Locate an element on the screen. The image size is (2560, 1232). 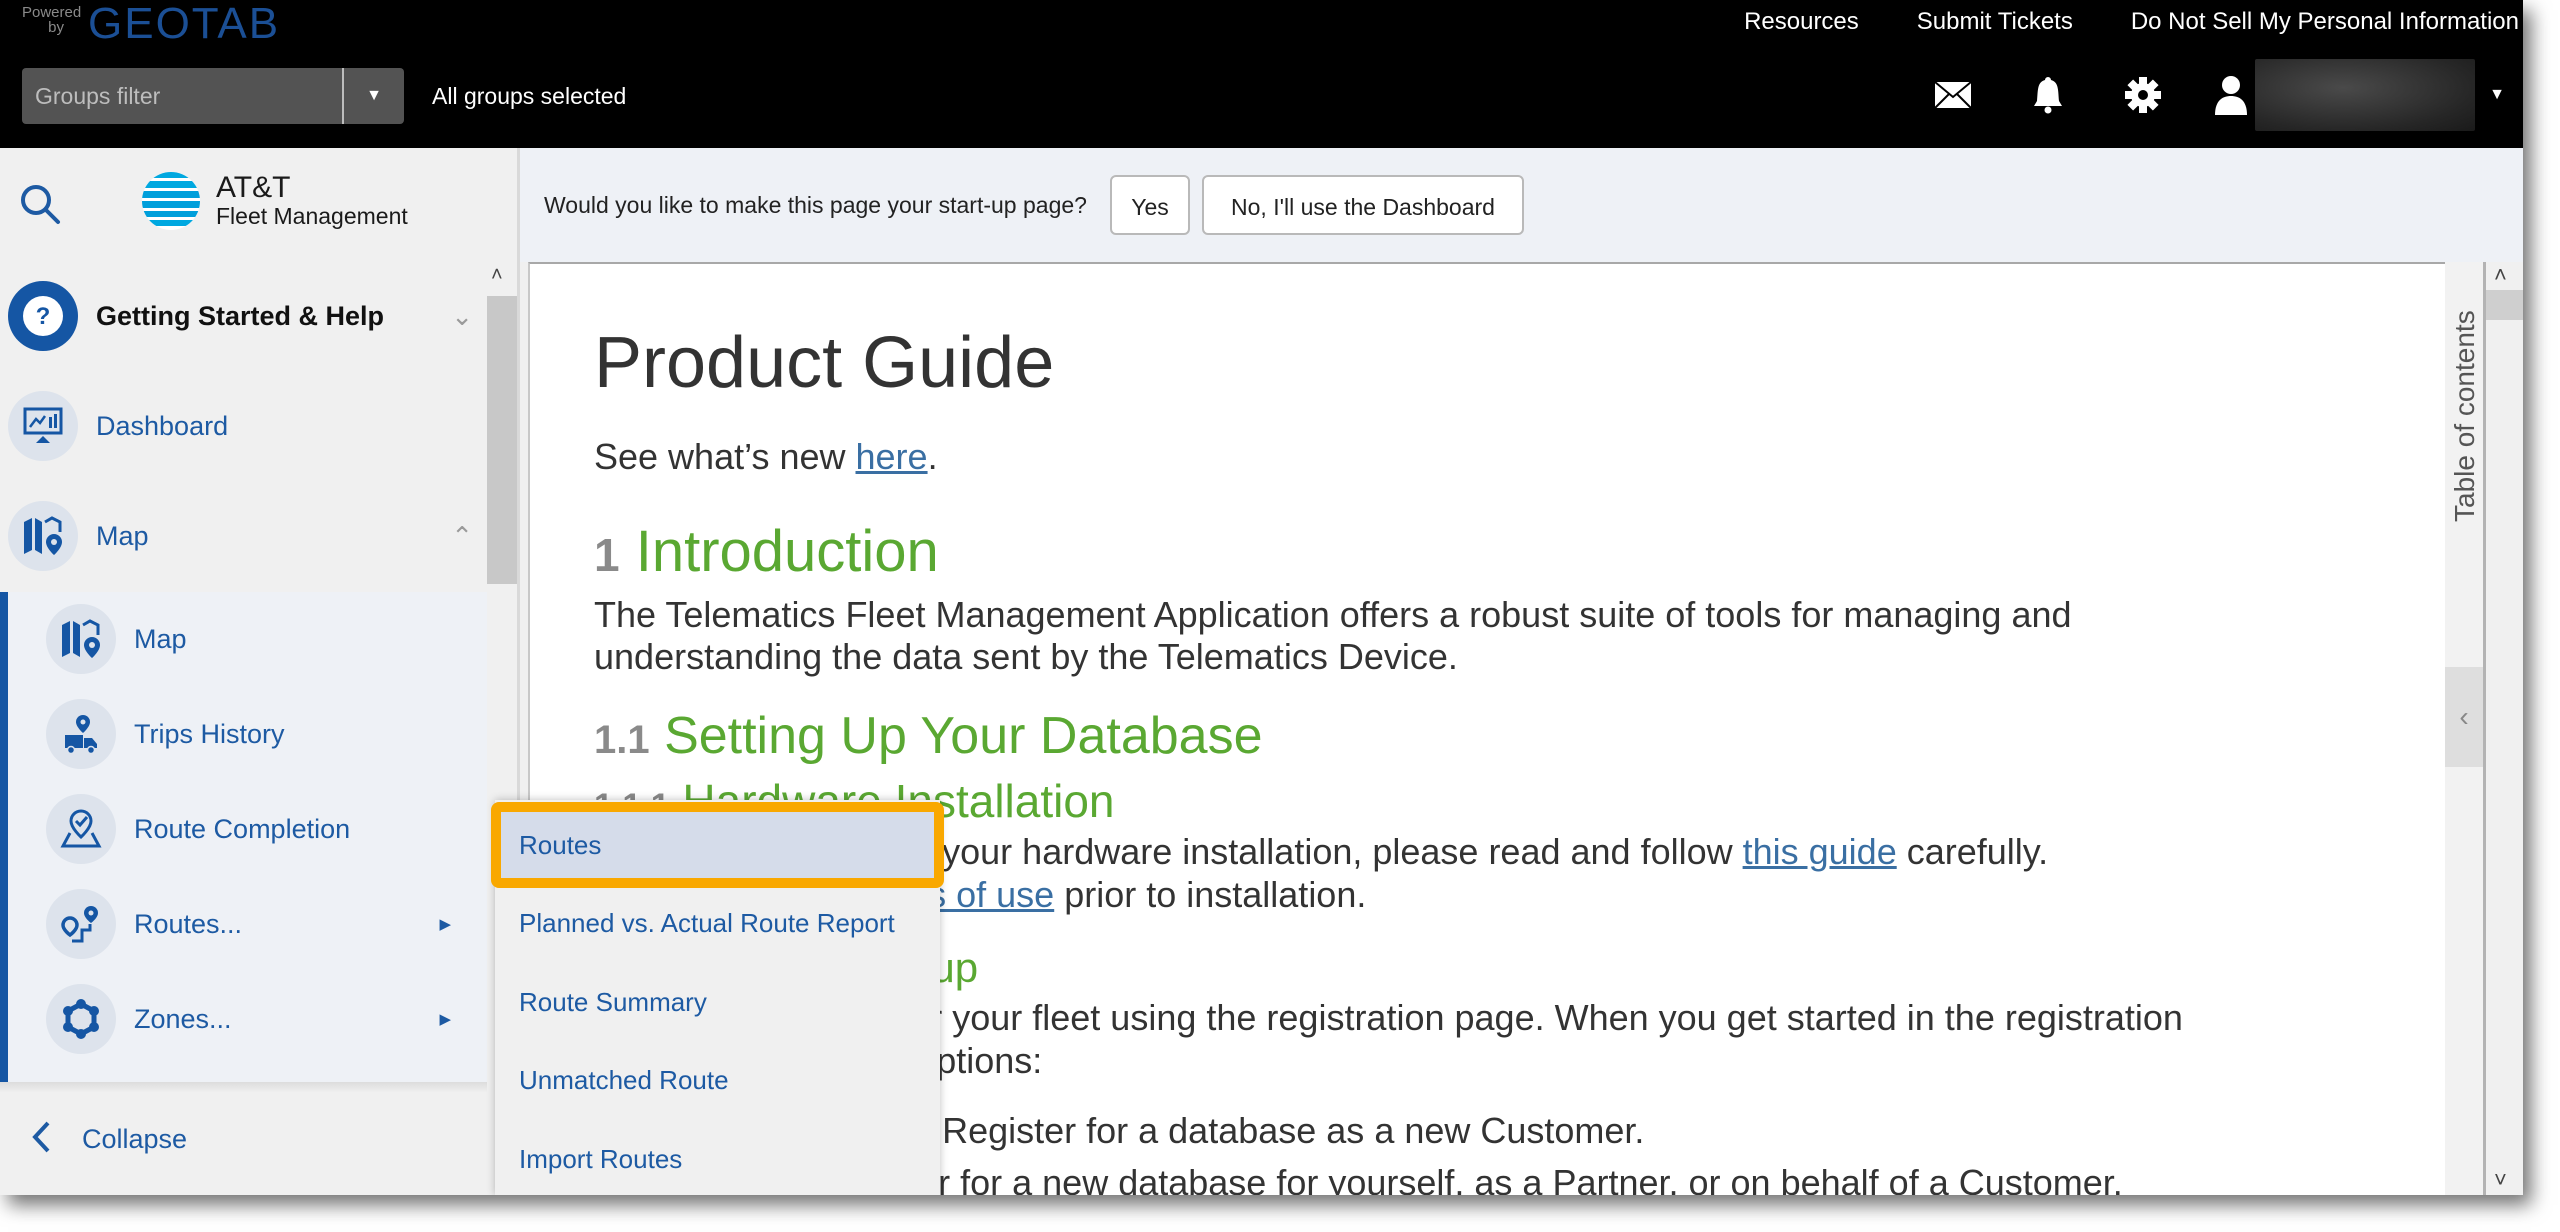
hardware-text: prior to installation. is located at coordinates (1210, 894).